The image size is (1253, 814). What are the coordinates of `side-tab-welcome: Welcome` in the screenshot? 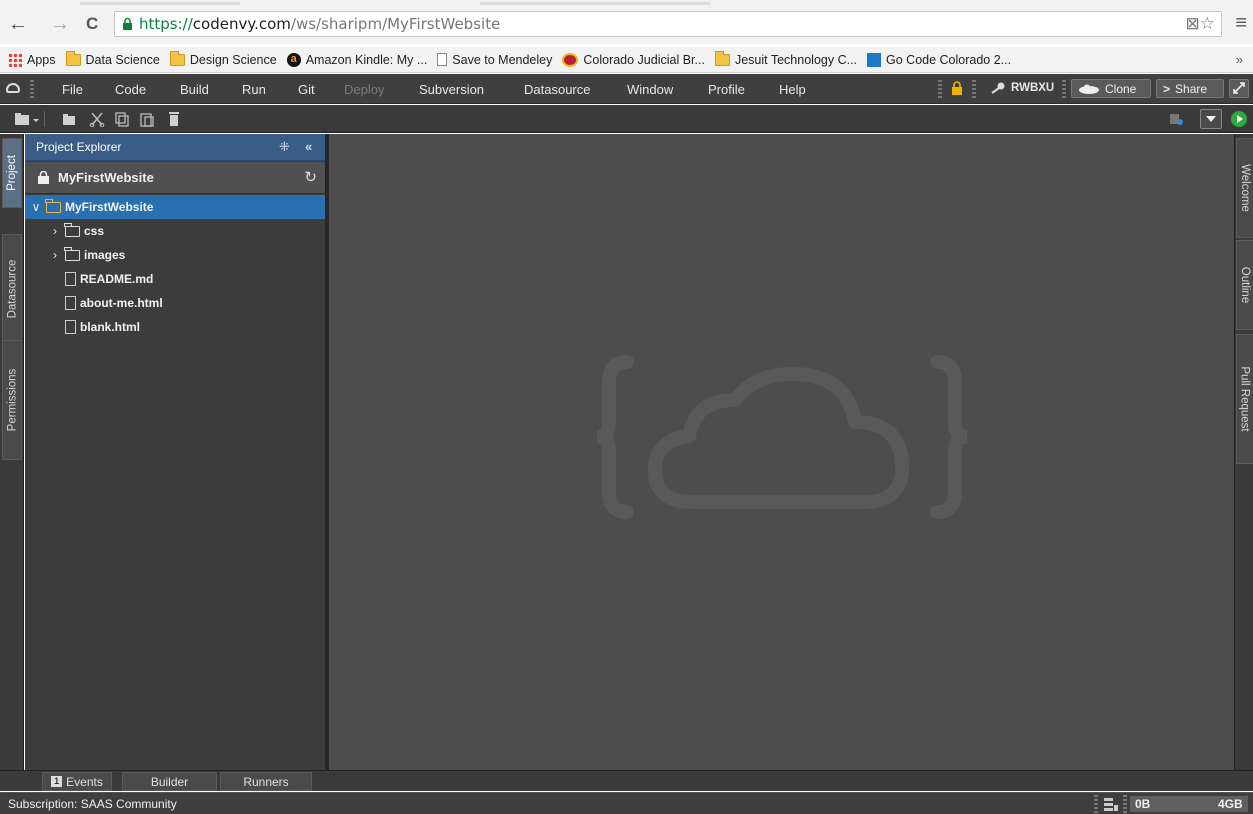 It's located at (1244, 188).